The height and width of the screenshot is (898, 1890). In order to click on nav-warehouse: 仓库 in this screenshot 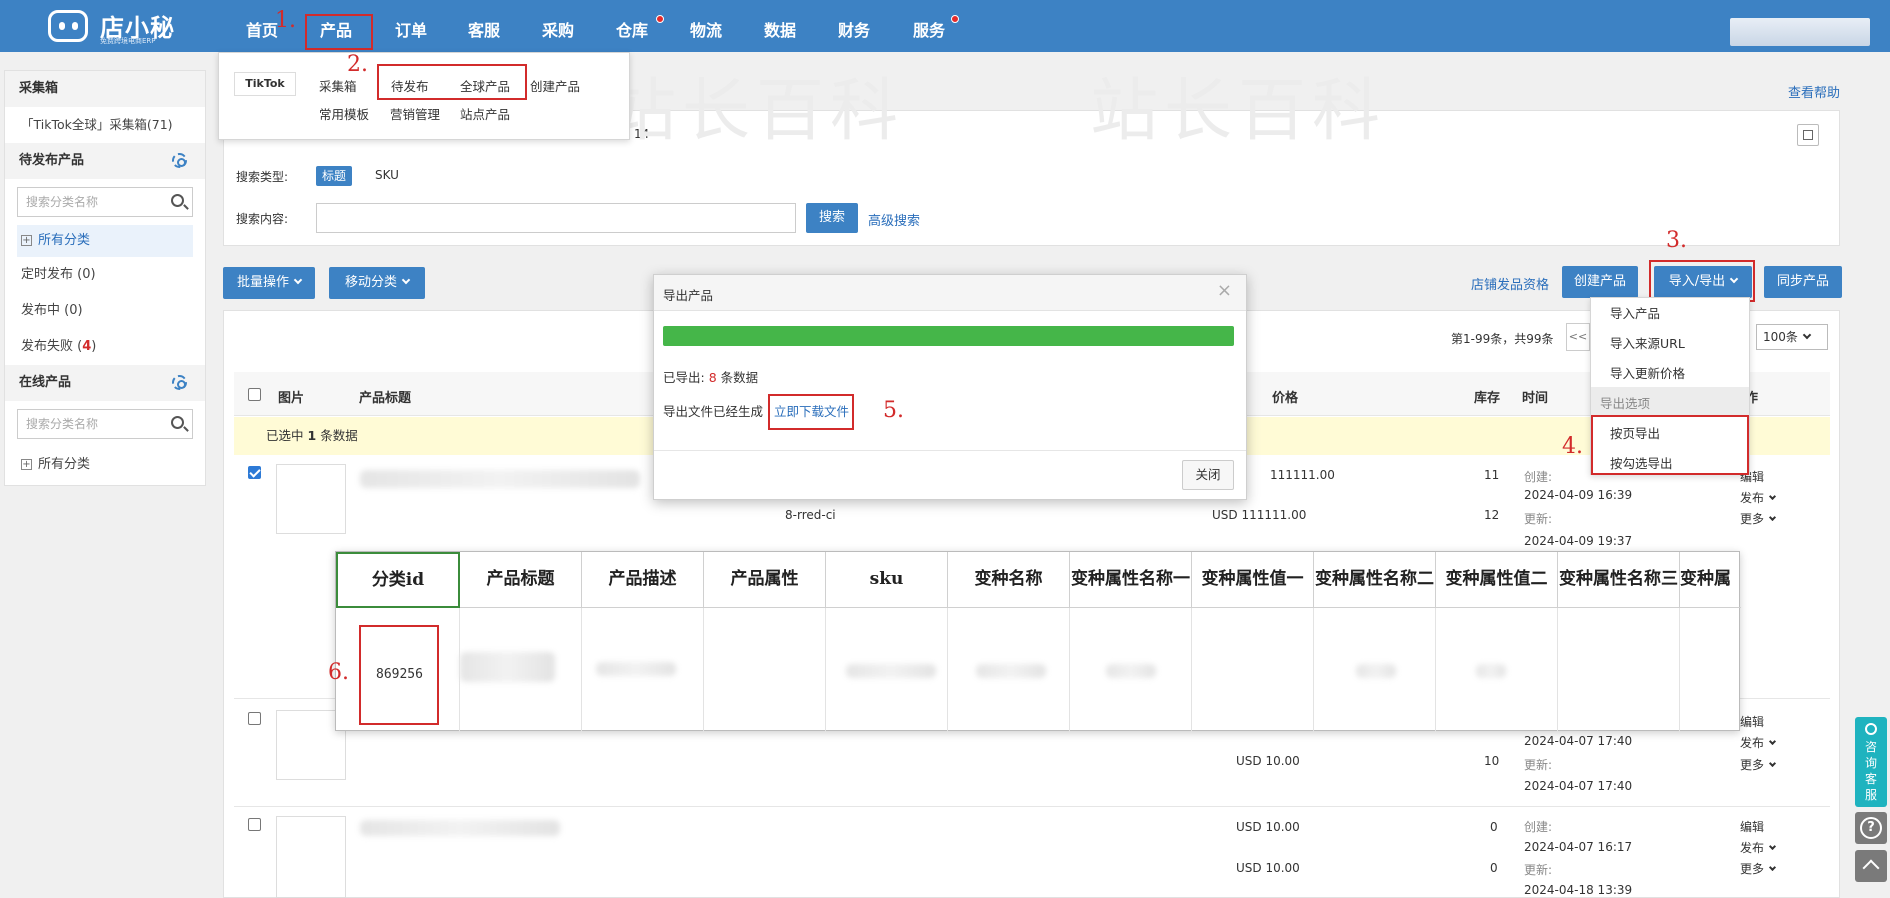, I will do `click(632, 26)`.